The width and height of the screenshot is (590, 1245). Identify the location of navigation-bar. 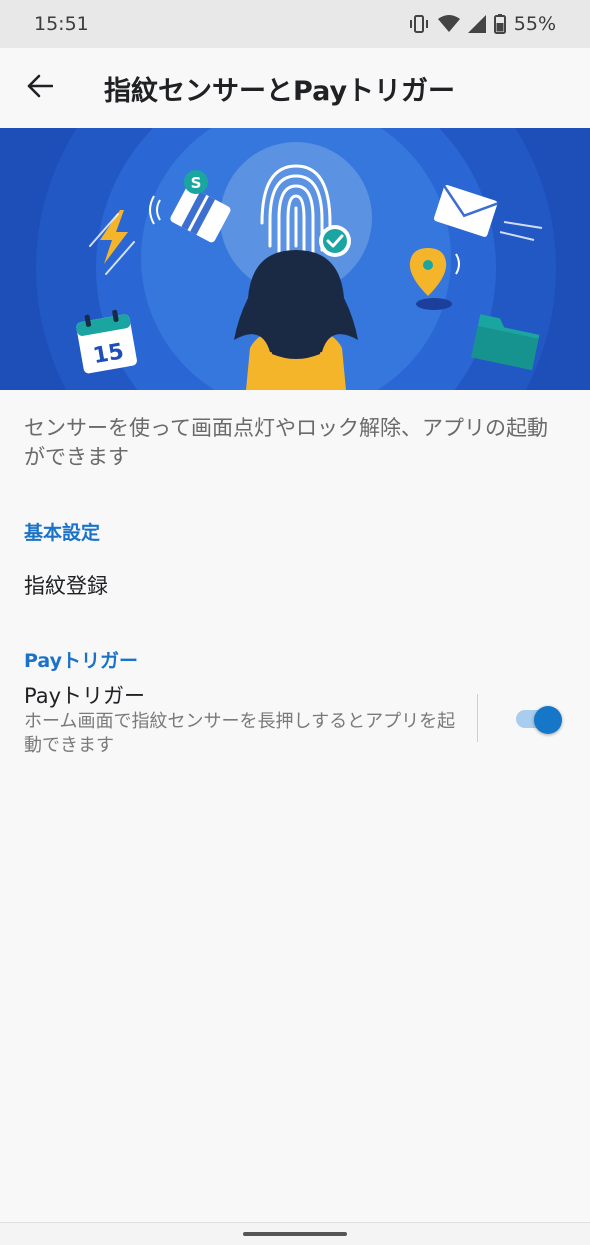
(295, 1233).